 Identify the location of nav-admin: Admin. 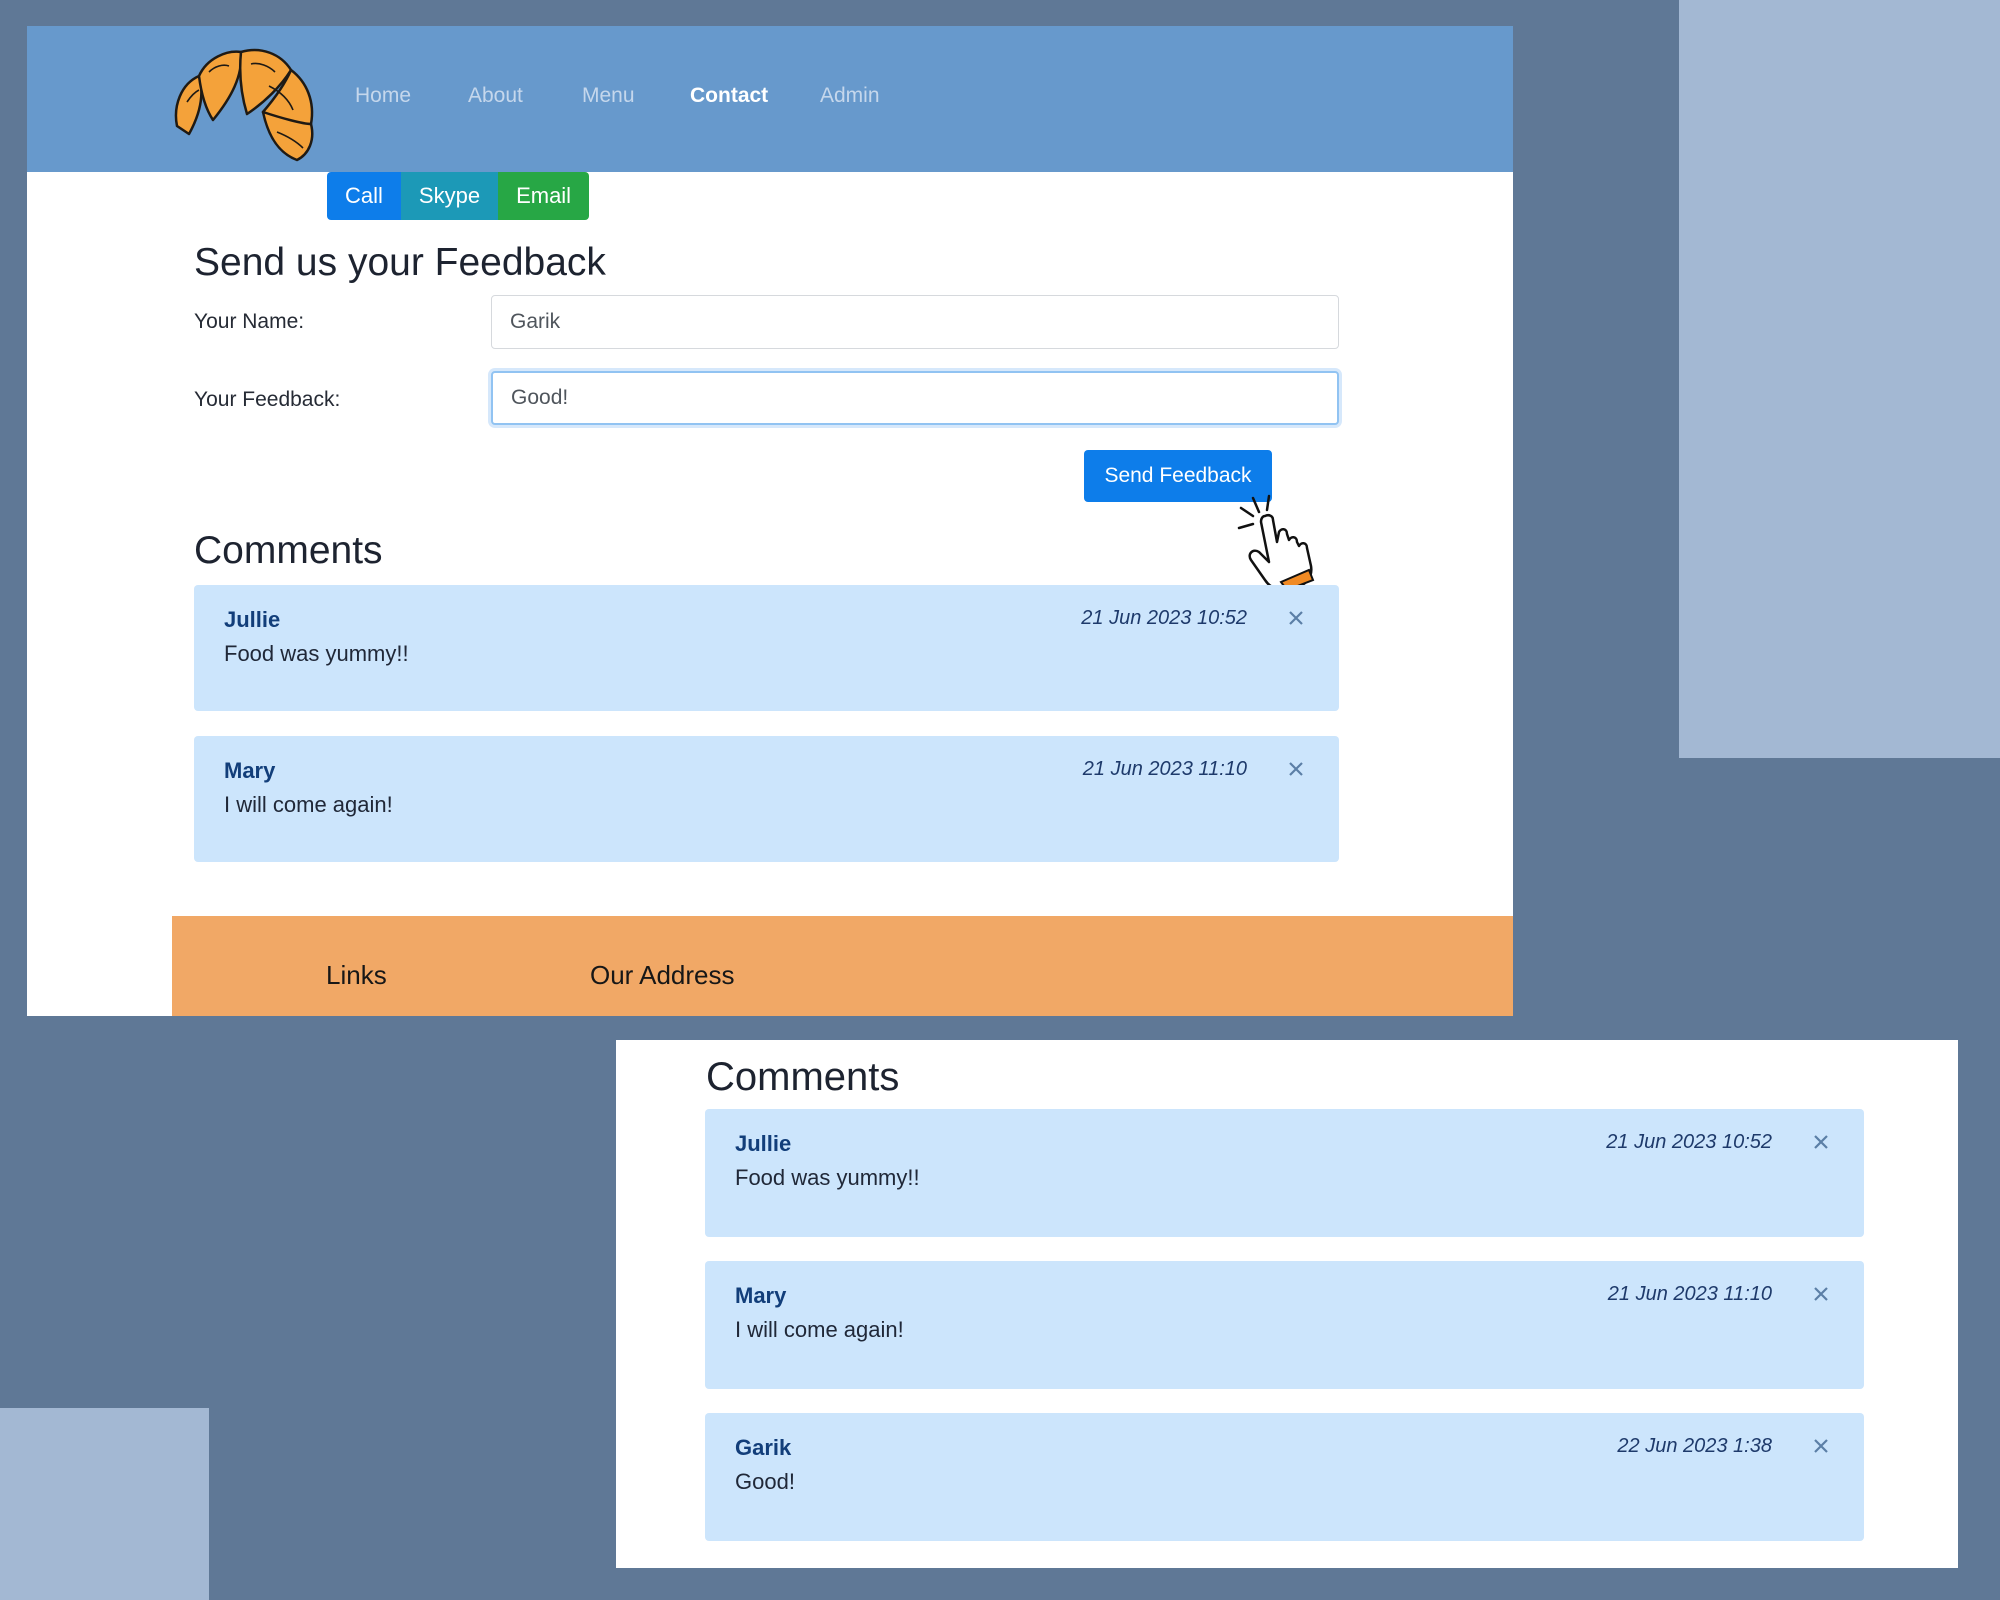
(850, 96).